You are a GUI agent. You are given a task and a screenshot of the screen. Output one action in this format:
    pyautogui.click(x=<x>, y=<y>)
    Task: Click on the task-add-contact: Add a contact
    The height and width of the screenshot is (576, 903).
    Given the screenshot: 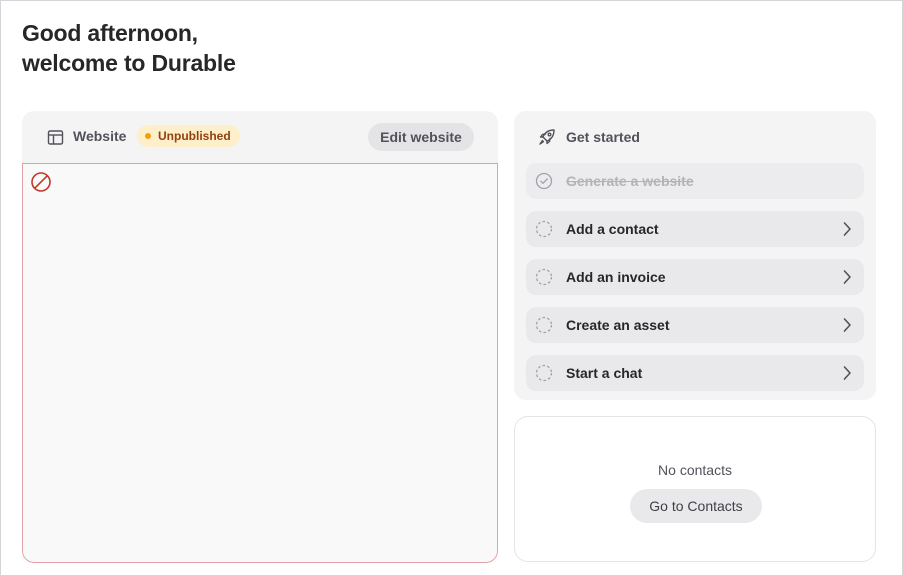 What is the action you would take?
    pyautogui.click(x=695, y=229)
    